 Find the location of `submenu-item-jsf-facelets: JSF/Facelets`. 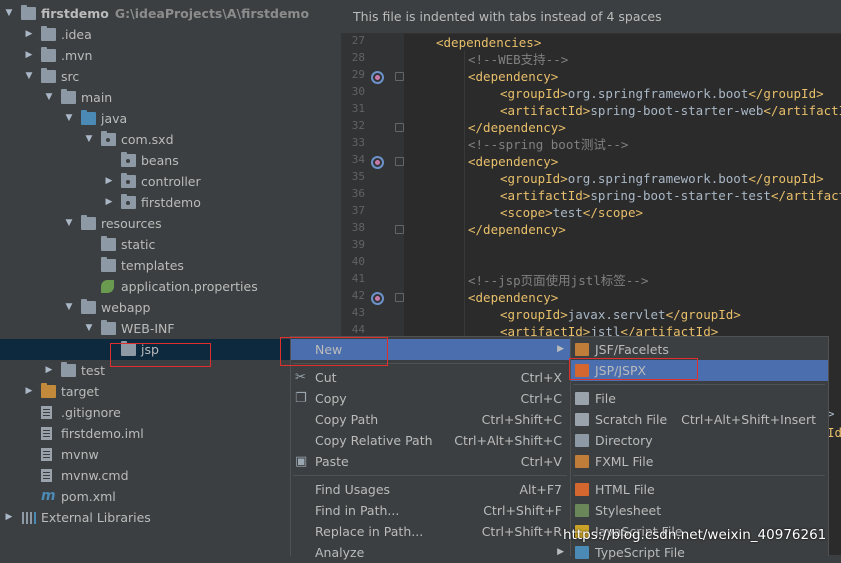

submenu-item-jsf-facelets: JSF/Facelets is located at coordinates (699, 349).